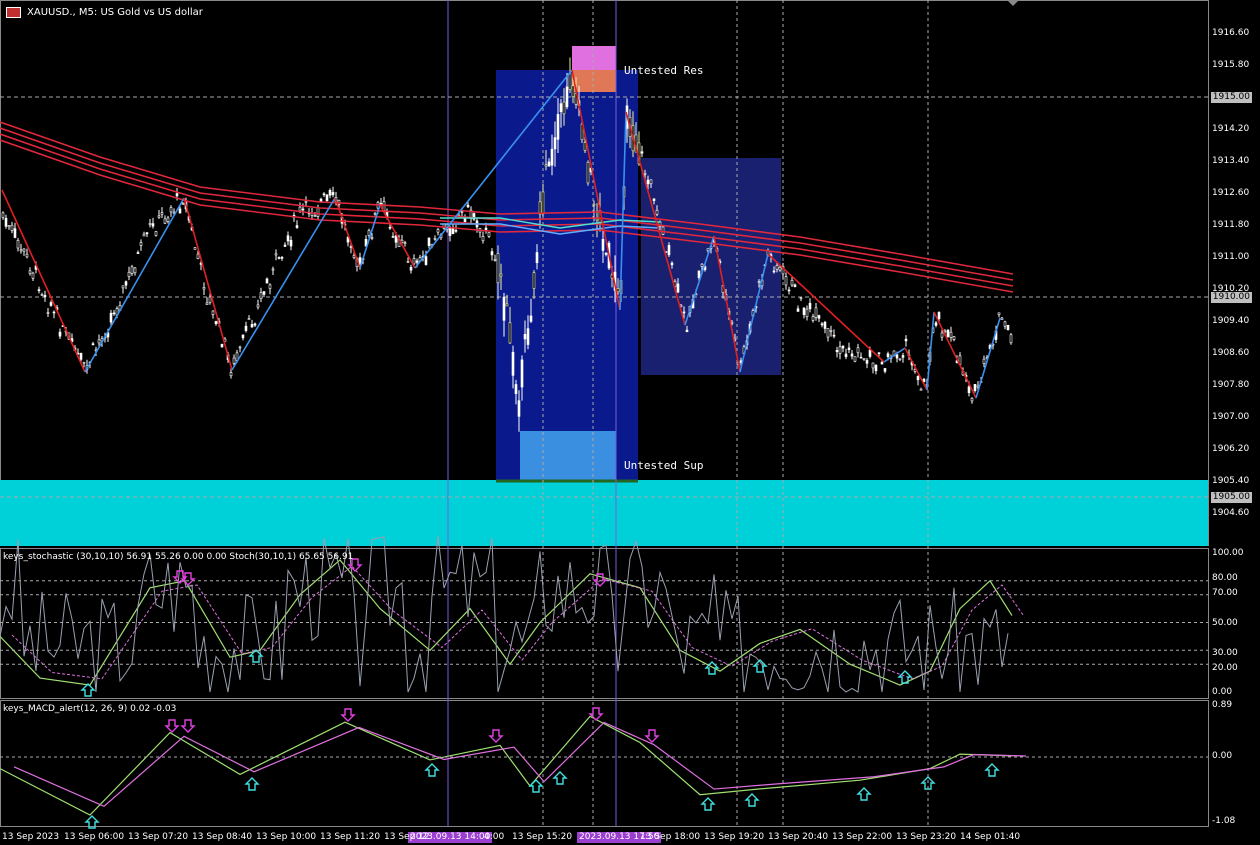 The image size is (1260, 845). Describe the element at coordinates (1231, 129) in the screenshot. I see `price-axis-tick: 1914.20` at that location.